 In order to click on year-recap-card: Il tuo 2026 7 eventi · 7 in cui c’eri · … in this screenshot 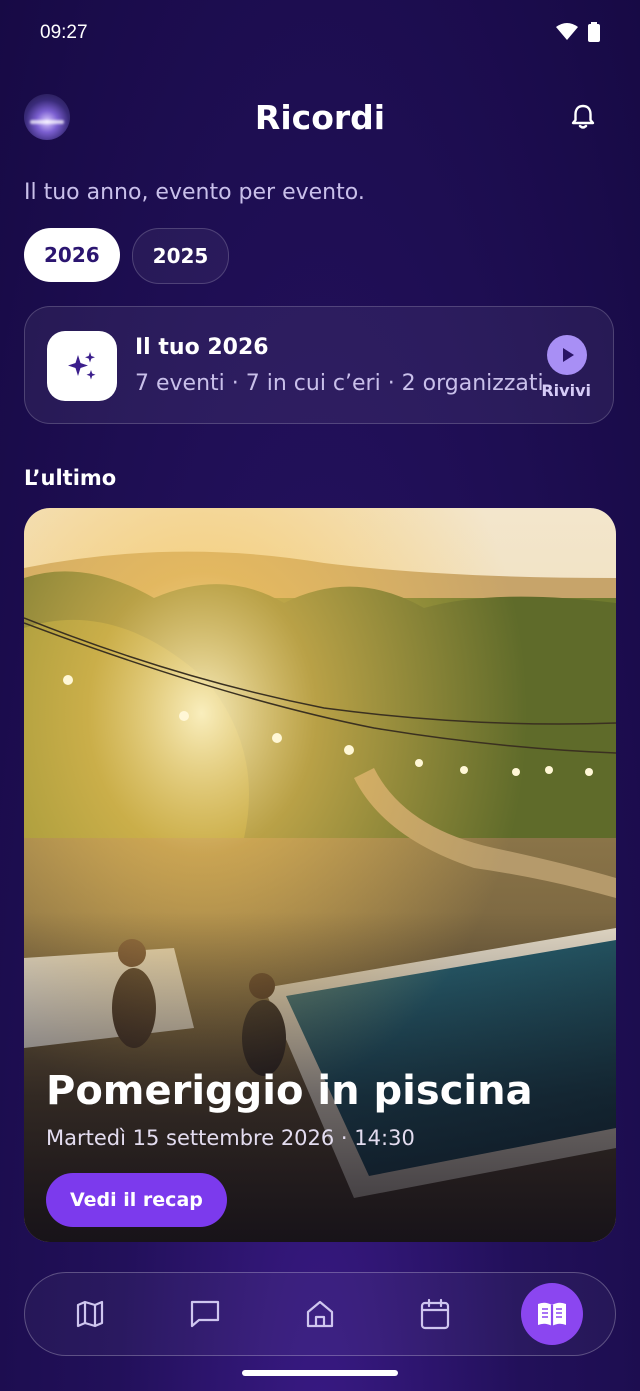, I will do `click(319, 365)`.